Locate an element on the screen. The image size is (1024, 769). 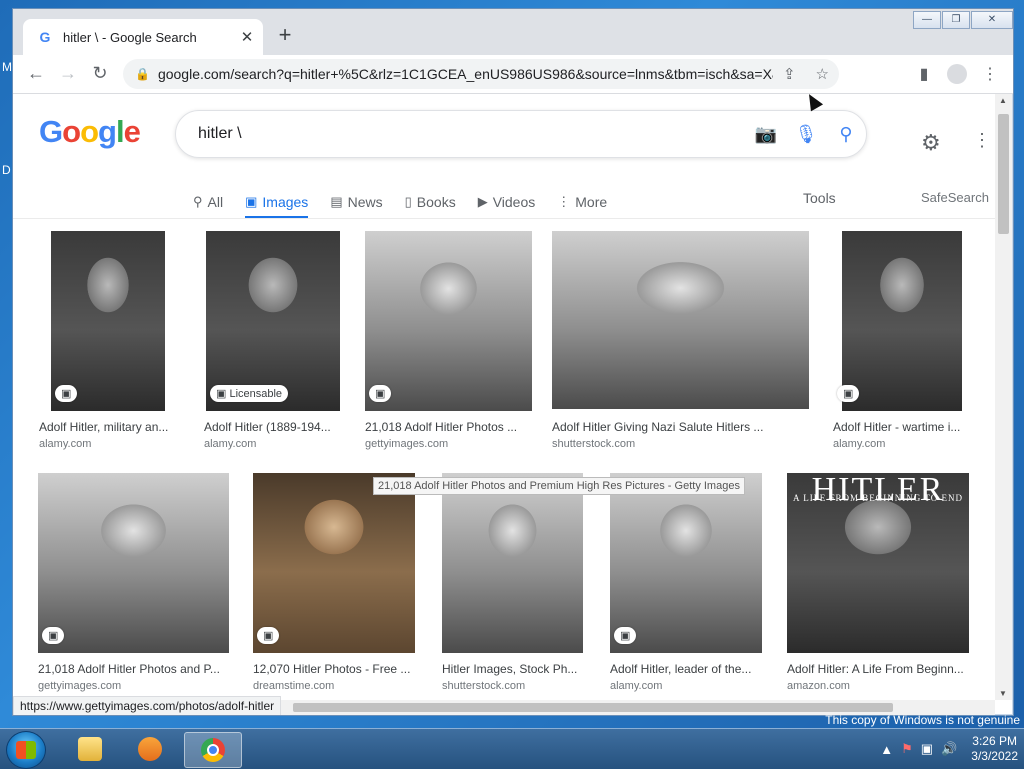
camera-icon: 📷 is located at coordinates (766, 134).